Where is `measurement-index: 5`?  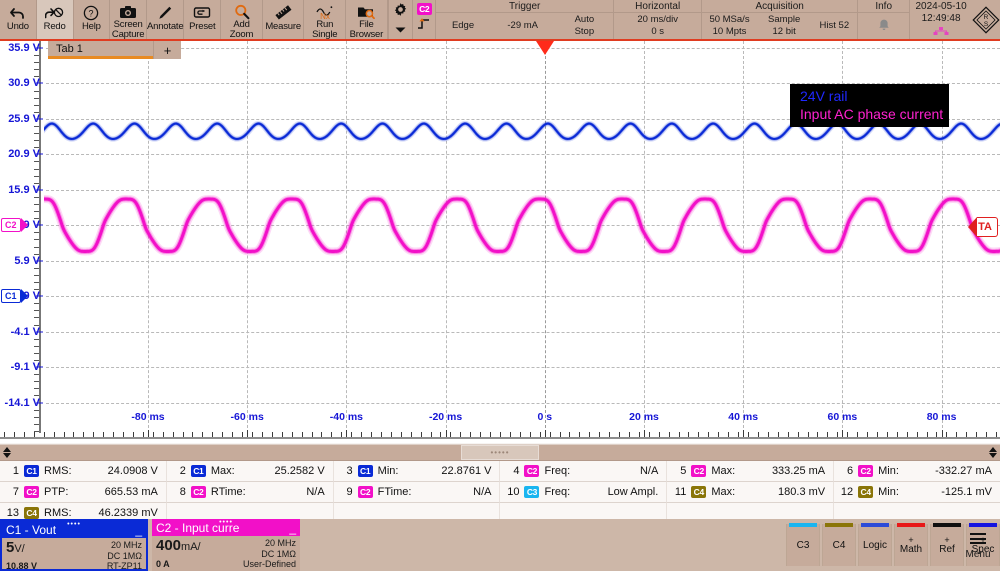
measurement-index: 5 is located at coordinates (683, 471).